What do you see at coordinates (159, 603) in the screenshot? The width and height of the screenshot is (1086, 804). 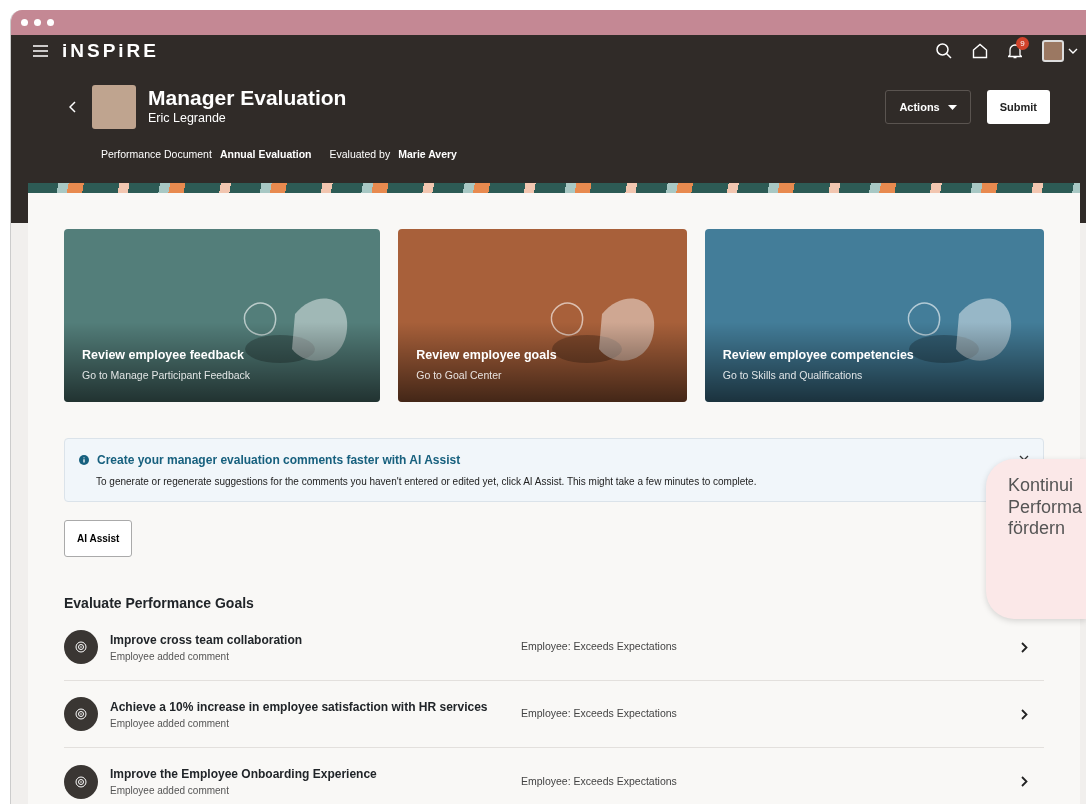 I see `section-title: Evaluate Performance Goals` at bounding box center [159, 603].